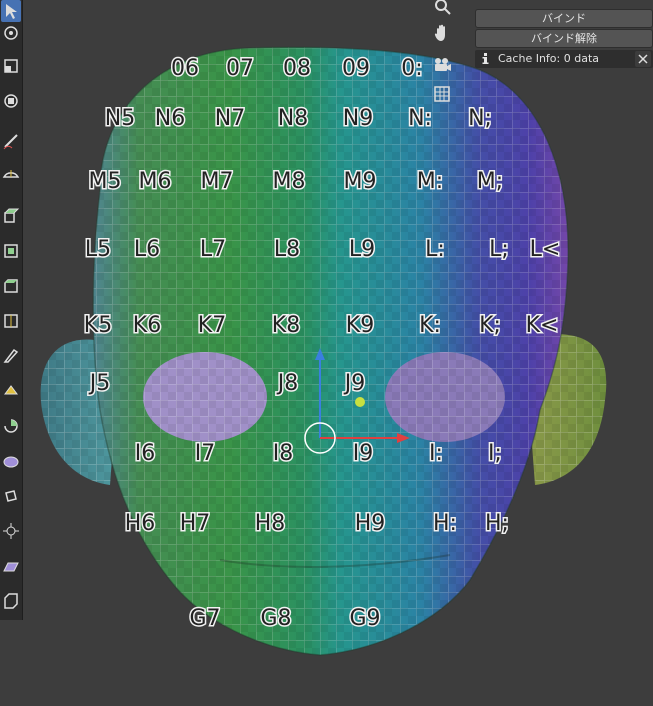  I want to click on spin-icon, so click(11, 426).